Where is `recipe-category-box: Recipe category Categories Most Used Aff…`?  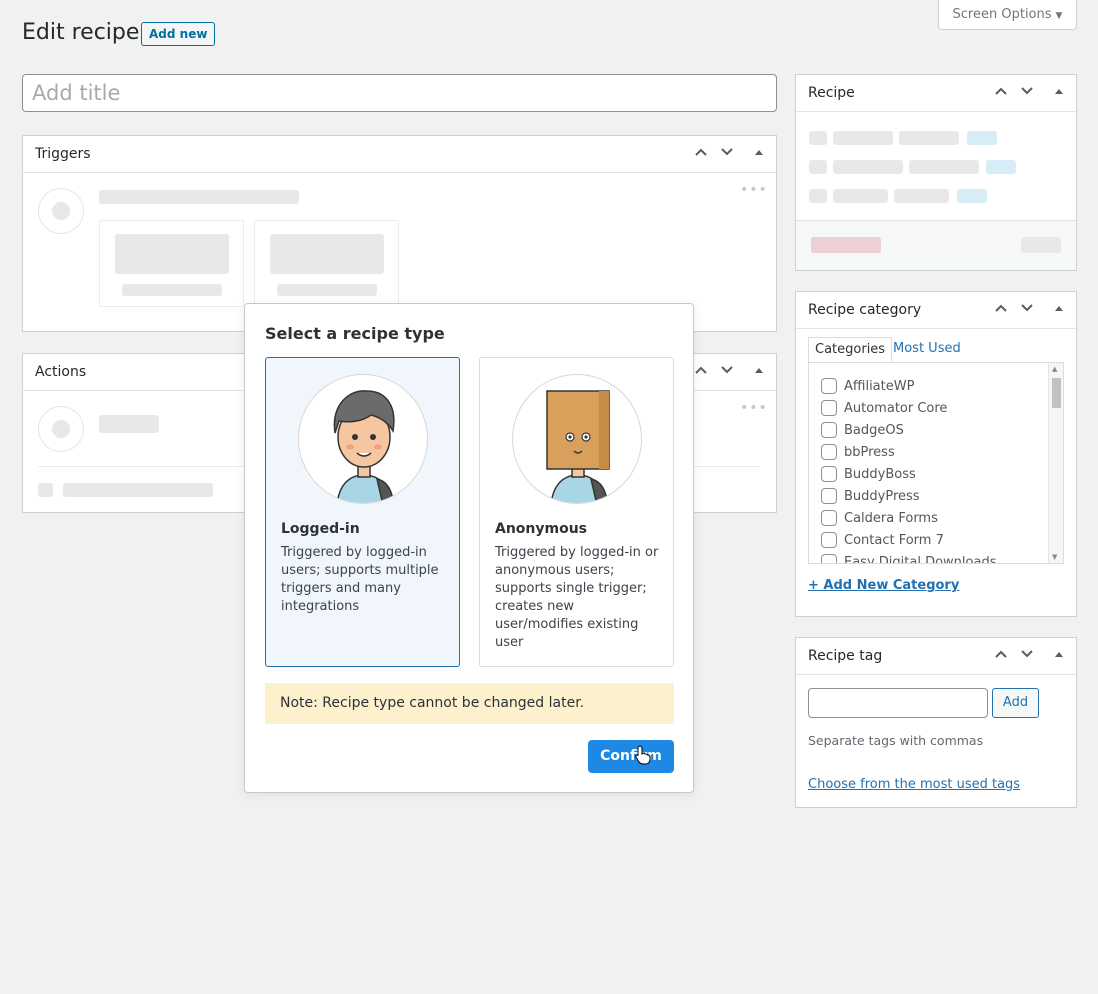 recipe-category-box: Recipe category Categories Most Used Aff… is located at coordinates (936, 454).